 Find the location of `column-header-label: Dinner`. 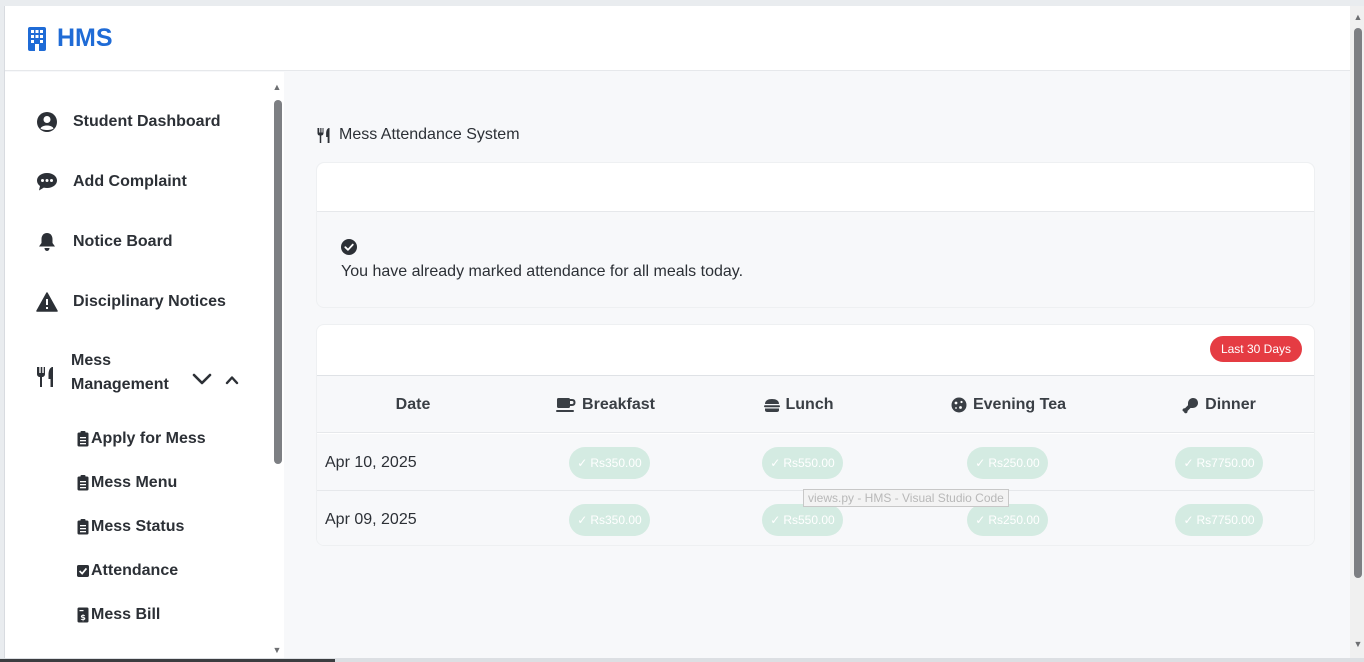

column-header-label: Dinner is located at coordinates (1230, 404).